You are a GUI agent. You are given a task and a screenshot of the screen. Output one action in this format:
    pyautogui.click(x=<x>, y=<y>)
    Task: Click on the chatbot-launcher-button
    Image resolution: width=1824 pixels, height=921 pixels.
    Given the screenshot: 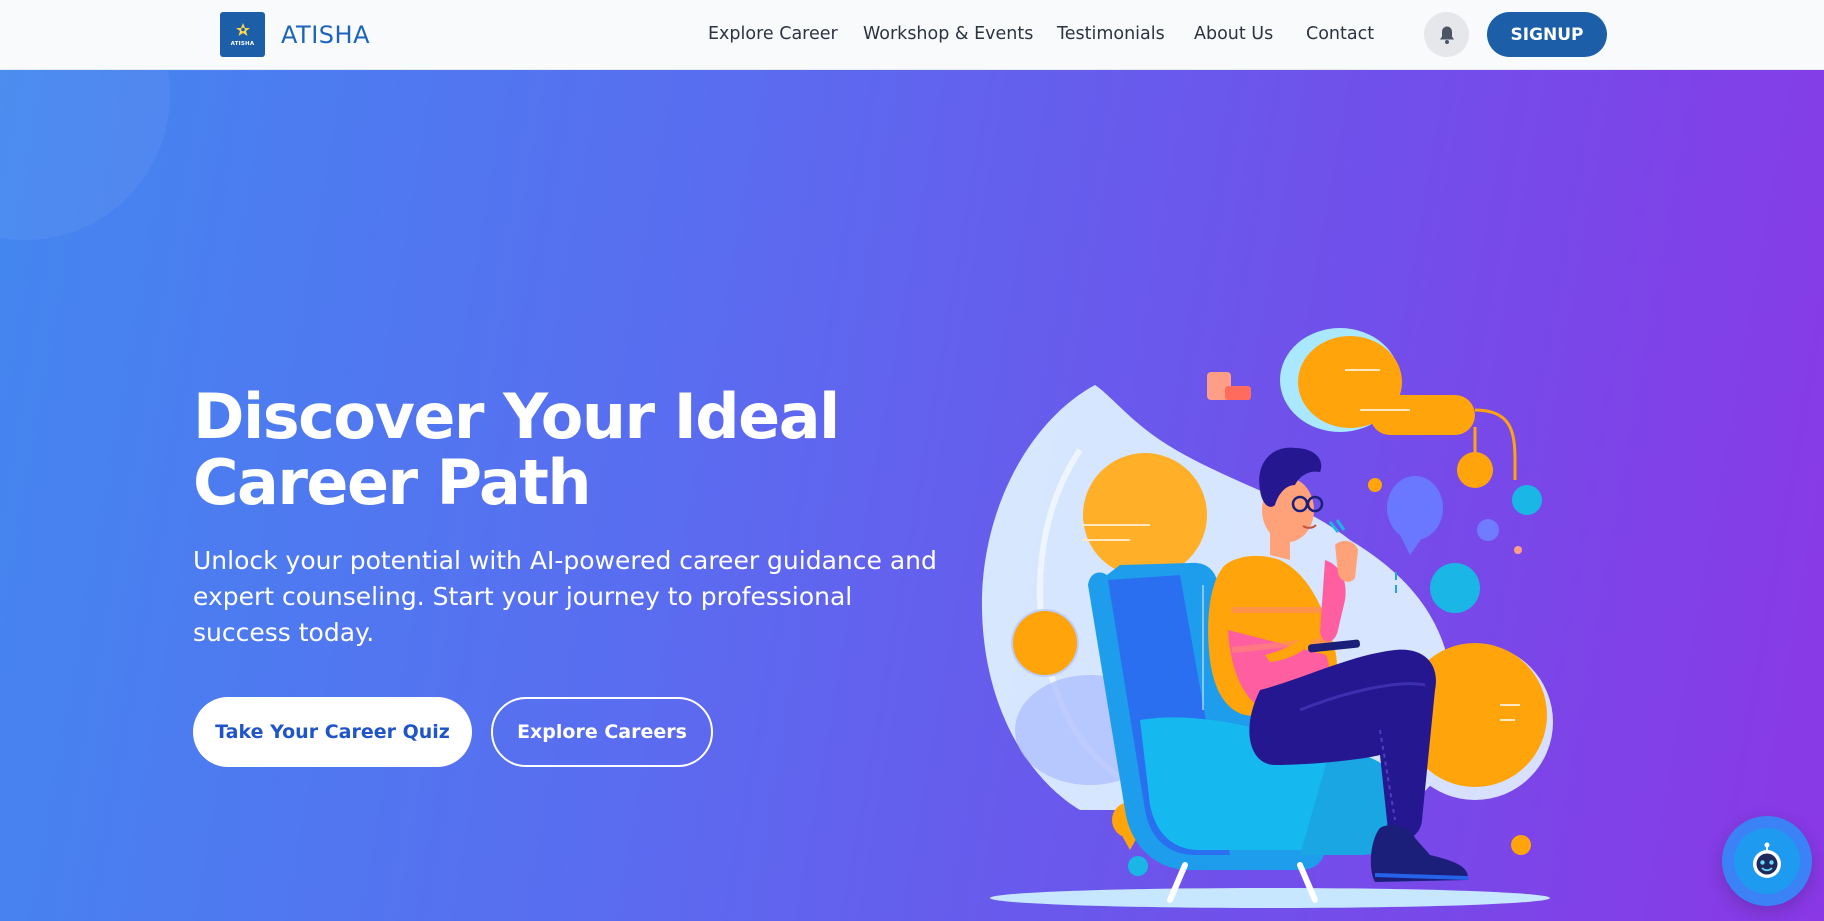 What is the action you would take?
    pyautogui.click(x=1767, y=861)
    